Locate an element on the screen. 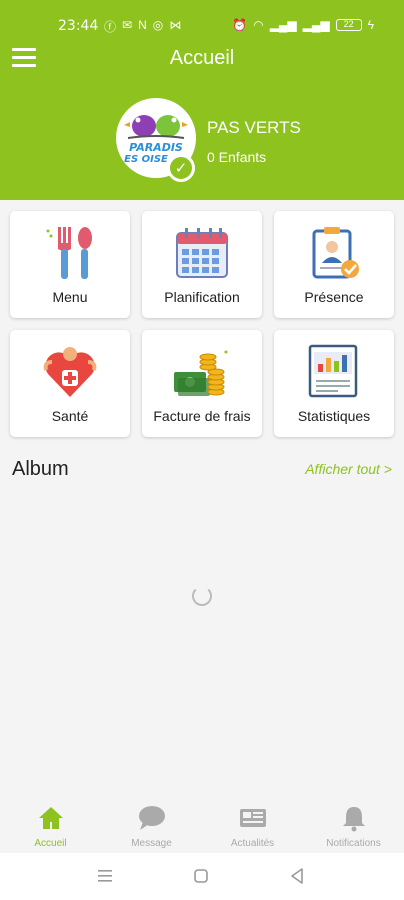 Image resolution: width=404 pixels, height=900 pixels. tile-statistiques: Statistiques is located at coordinates (334, 383).